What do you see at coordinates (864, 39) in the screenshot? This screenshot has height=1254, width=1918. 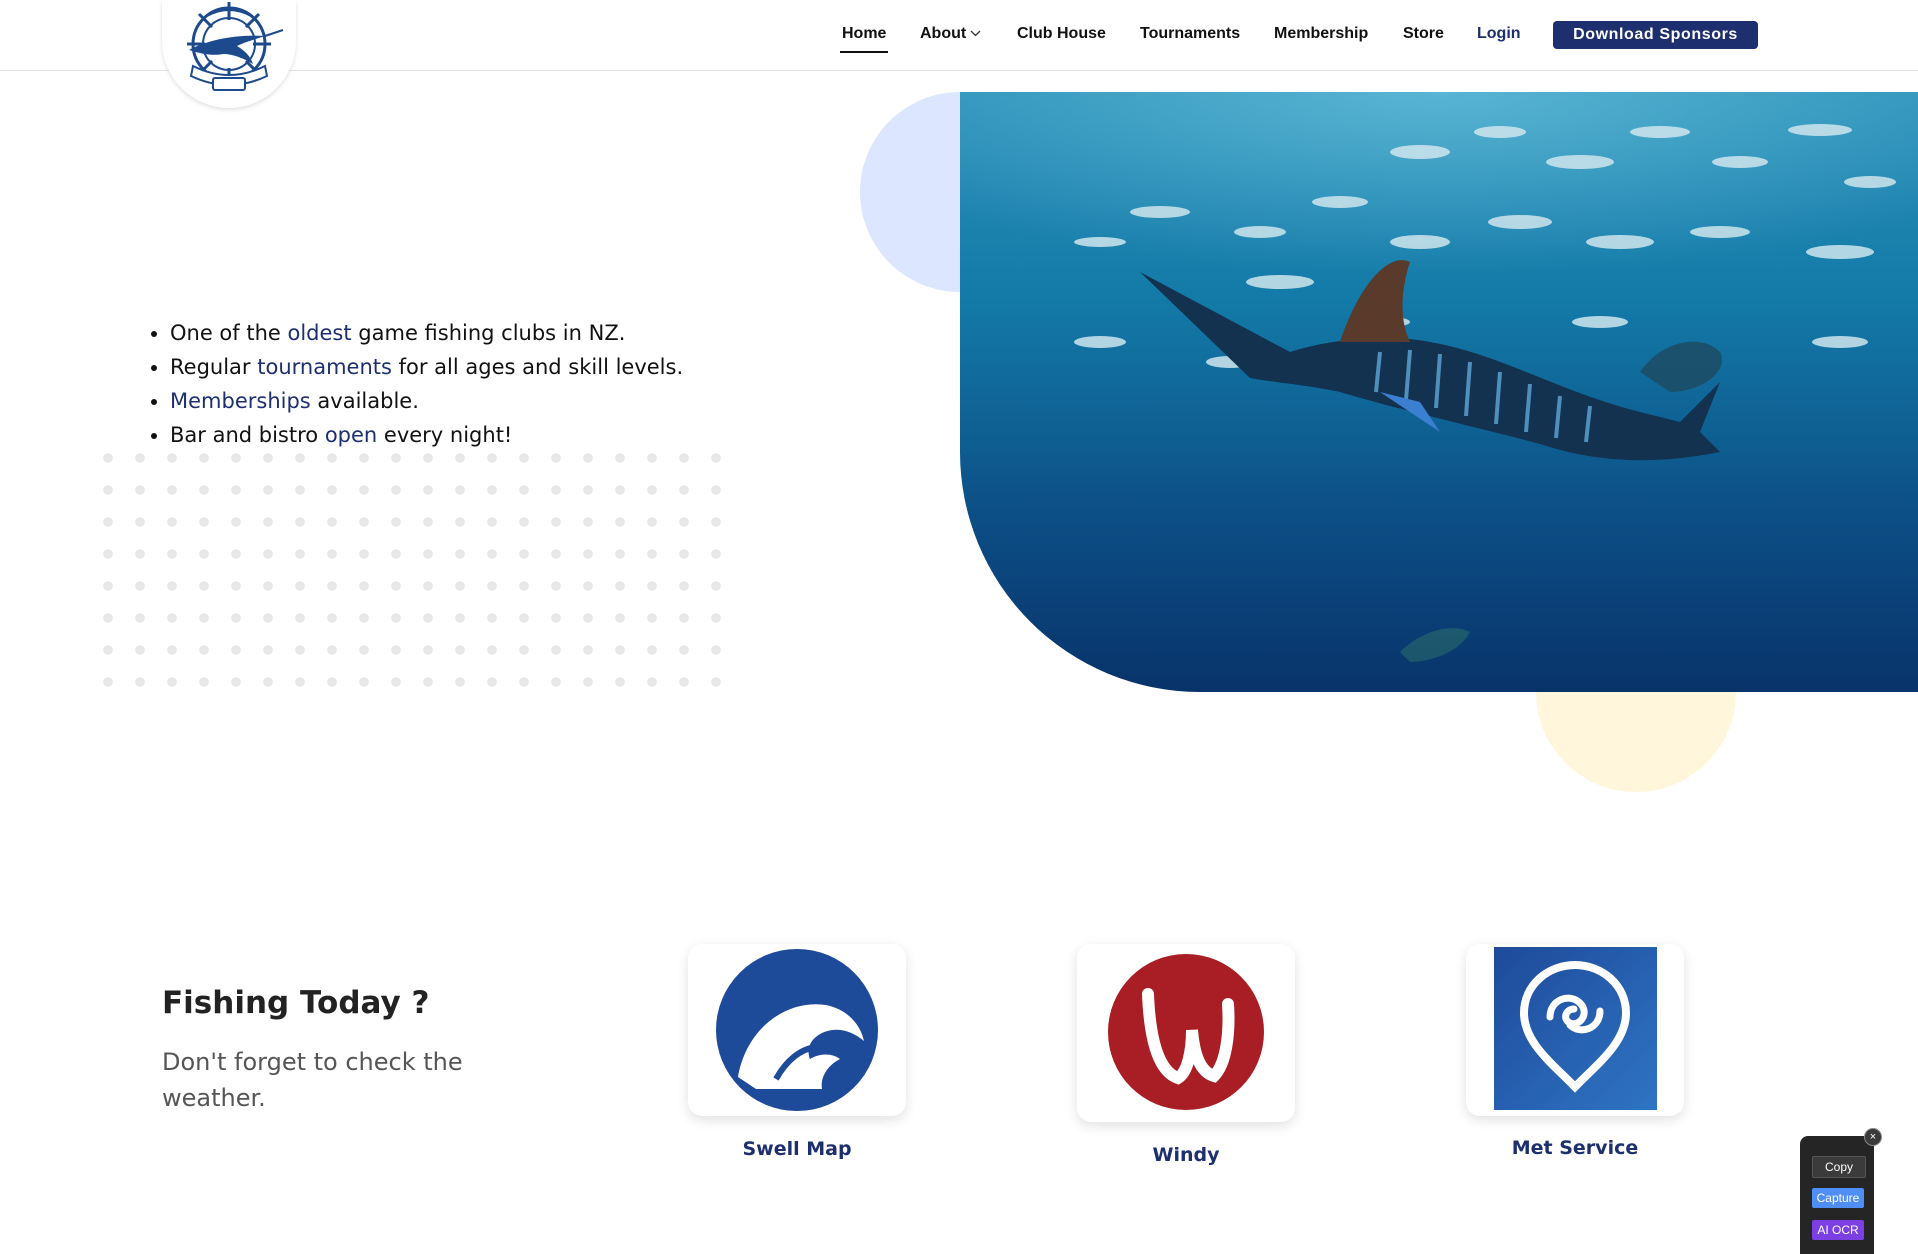 I see `nav-home: Home` at bounding box center [864, 39].